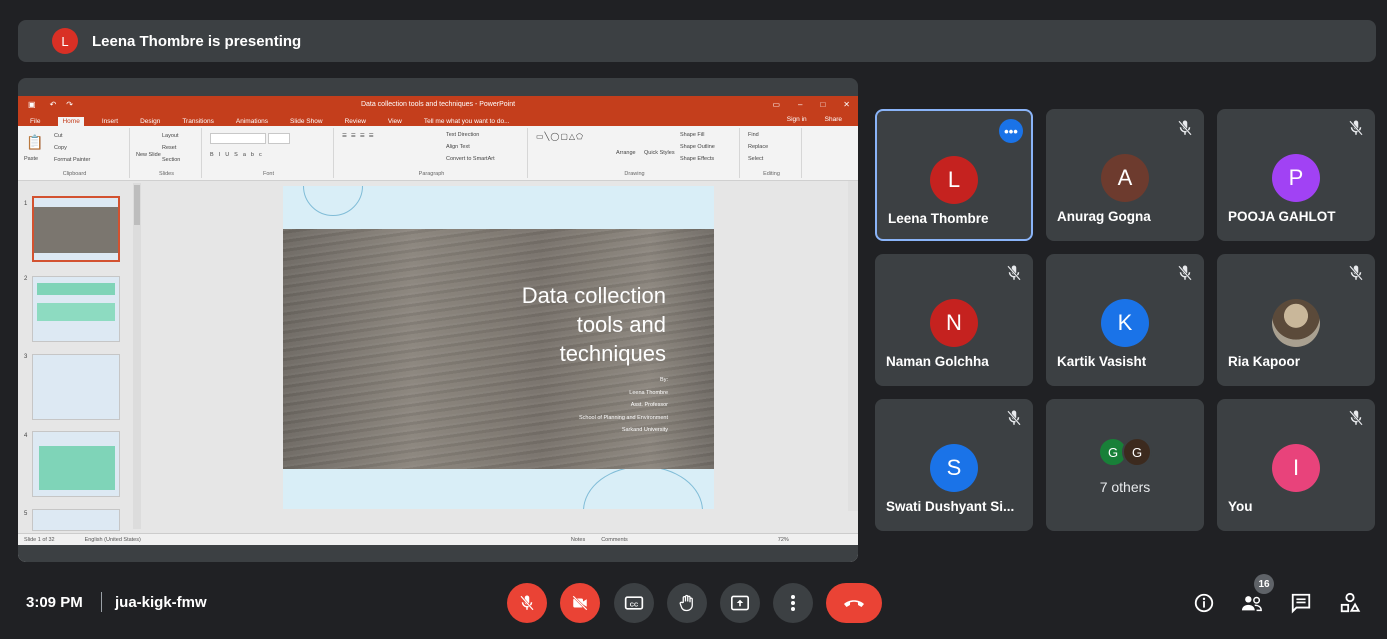 This screenshot has width=1387, height=639. What do you see at coordinates (614, 539) in the screenshot?
I see `comments-button: Comments` at bounding box center [614, 539].